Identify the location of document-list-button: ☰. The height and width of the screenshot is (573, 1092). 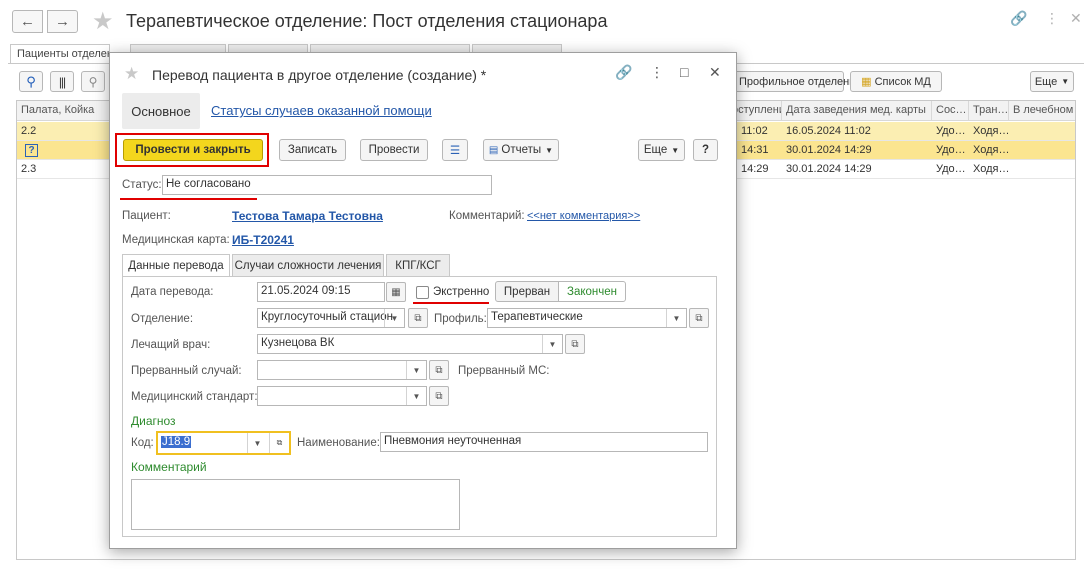
(455, 150).